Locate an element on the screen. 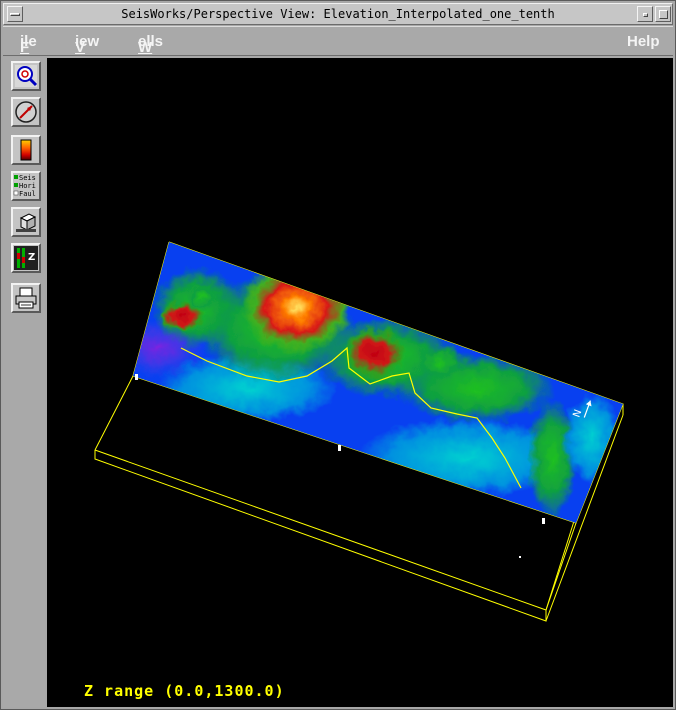  z-scale-tool-button: Z is located at coordinates (26, 258).